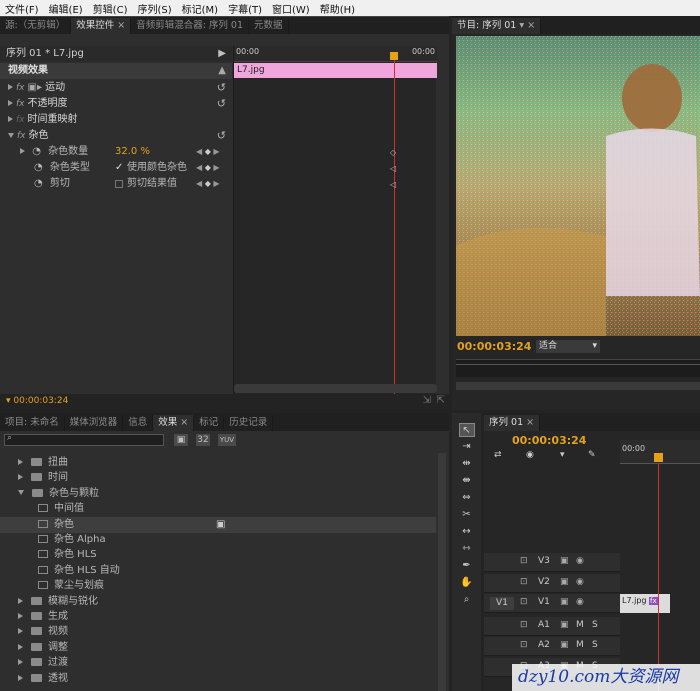  Describe the element at coordinates (138, 423) in the screenshot. I see `tab-info: 信息` at that location.